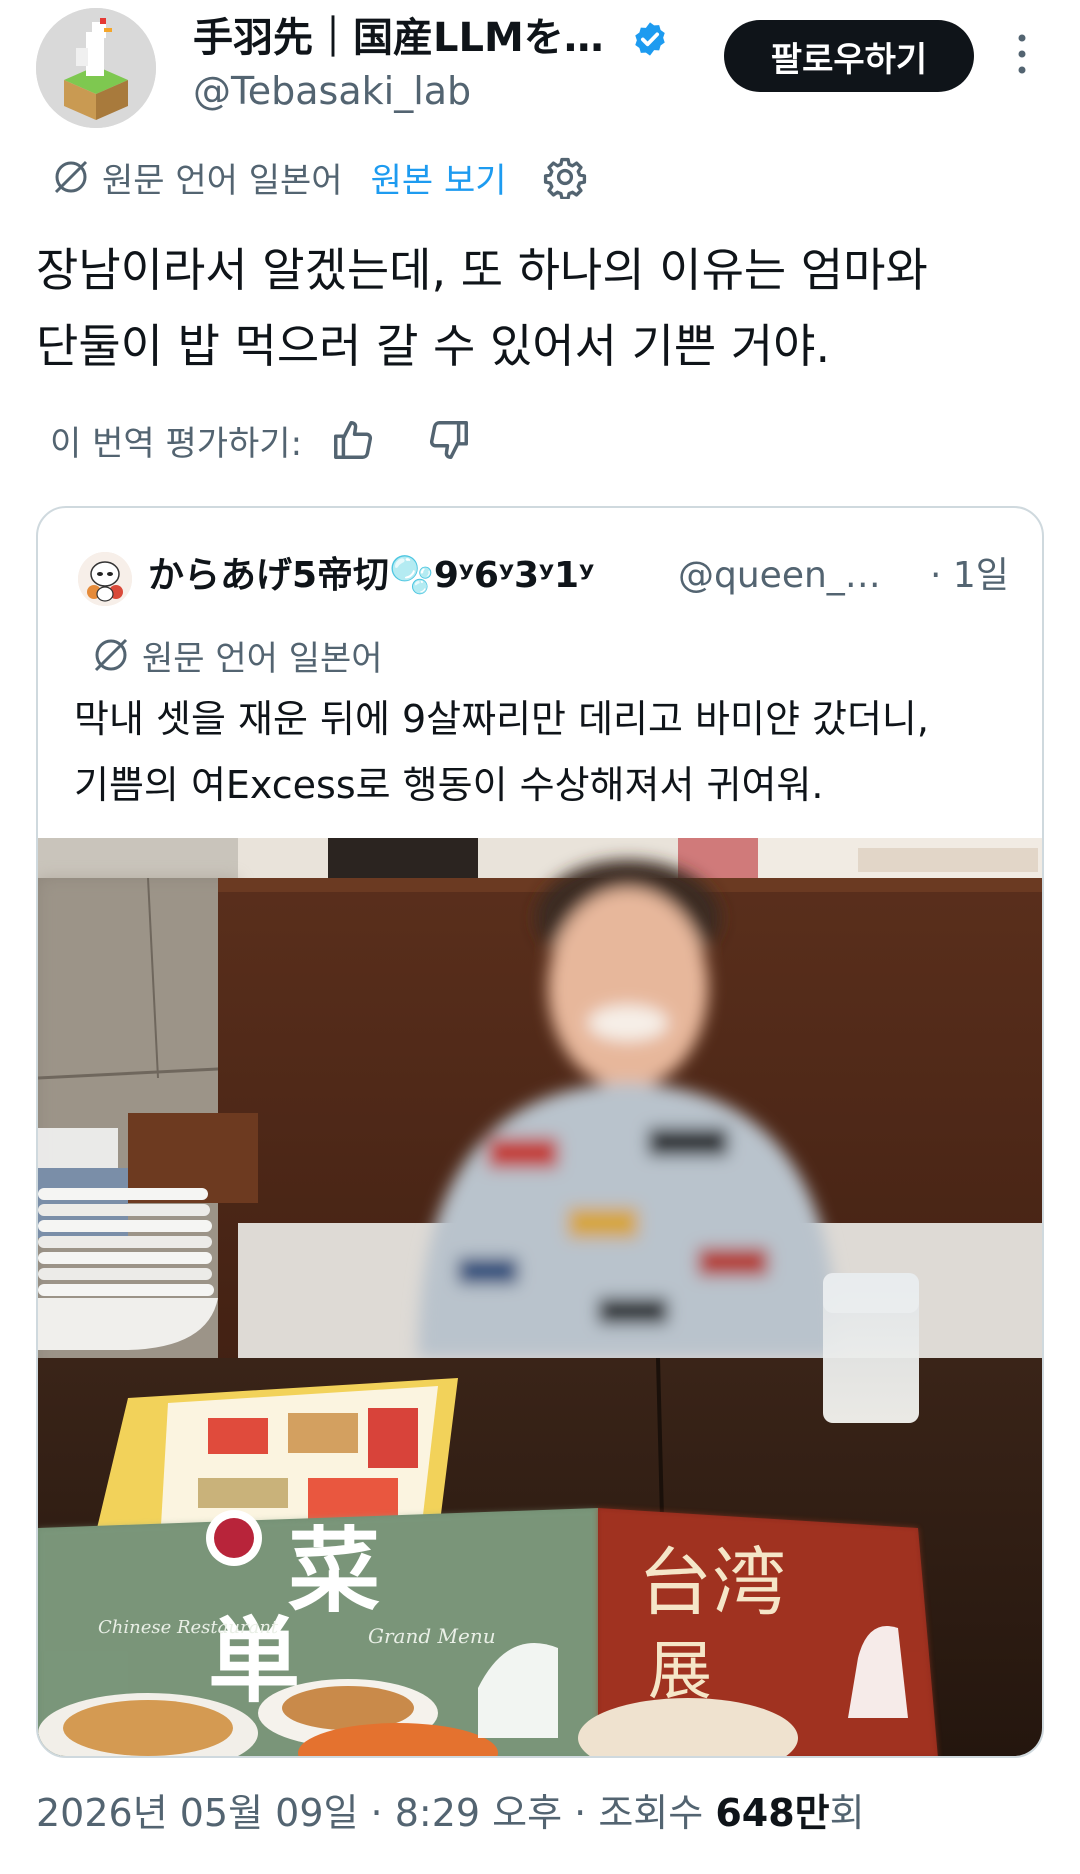  Describe the element at coordinates (332, 91) in the screenshot. I see `author-handle: @Tebasaki_lab` at that location.